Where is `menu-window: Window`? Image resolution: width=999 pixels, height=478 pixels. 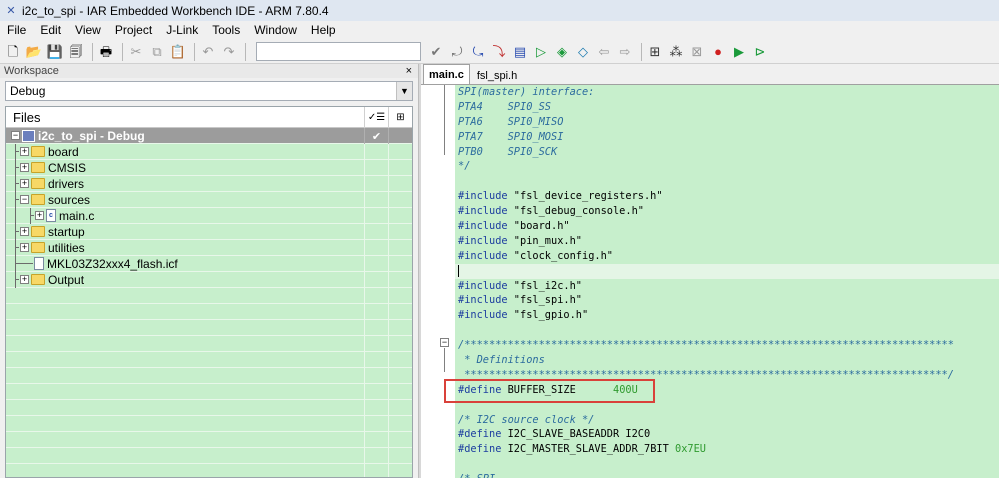
menu-window: Window is located at coordinates (275, 30).